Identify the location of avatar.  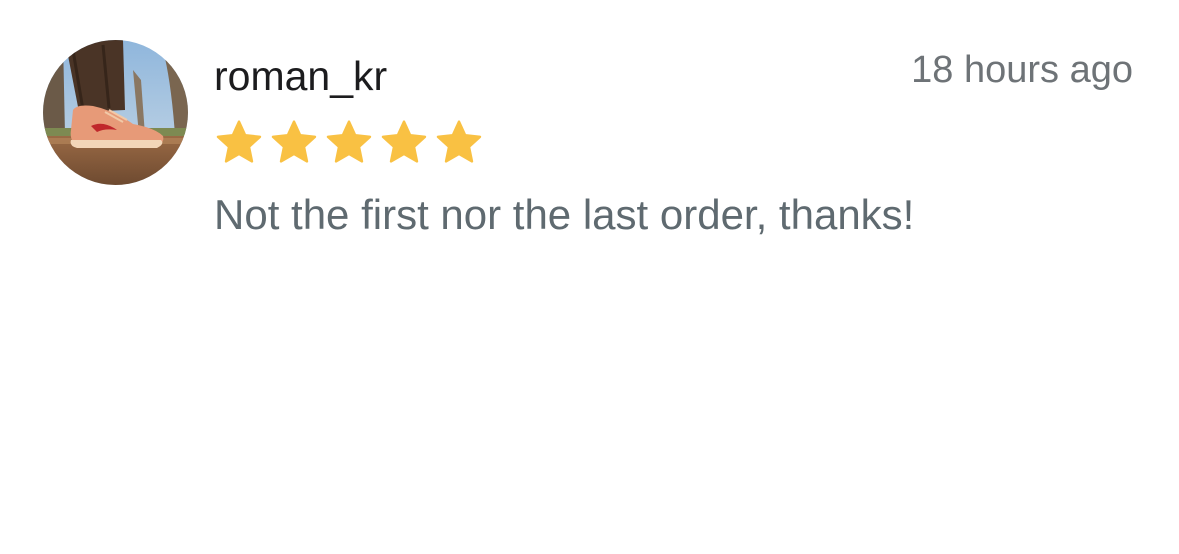
(115, 112).